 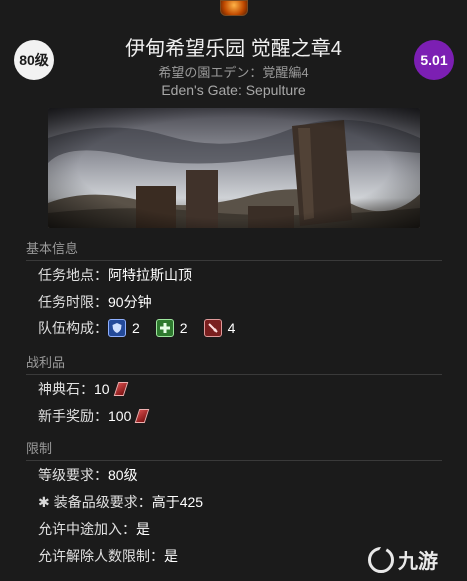 I want to click on tomestone-row: 神典石： 10, so click(x=83, y=389).